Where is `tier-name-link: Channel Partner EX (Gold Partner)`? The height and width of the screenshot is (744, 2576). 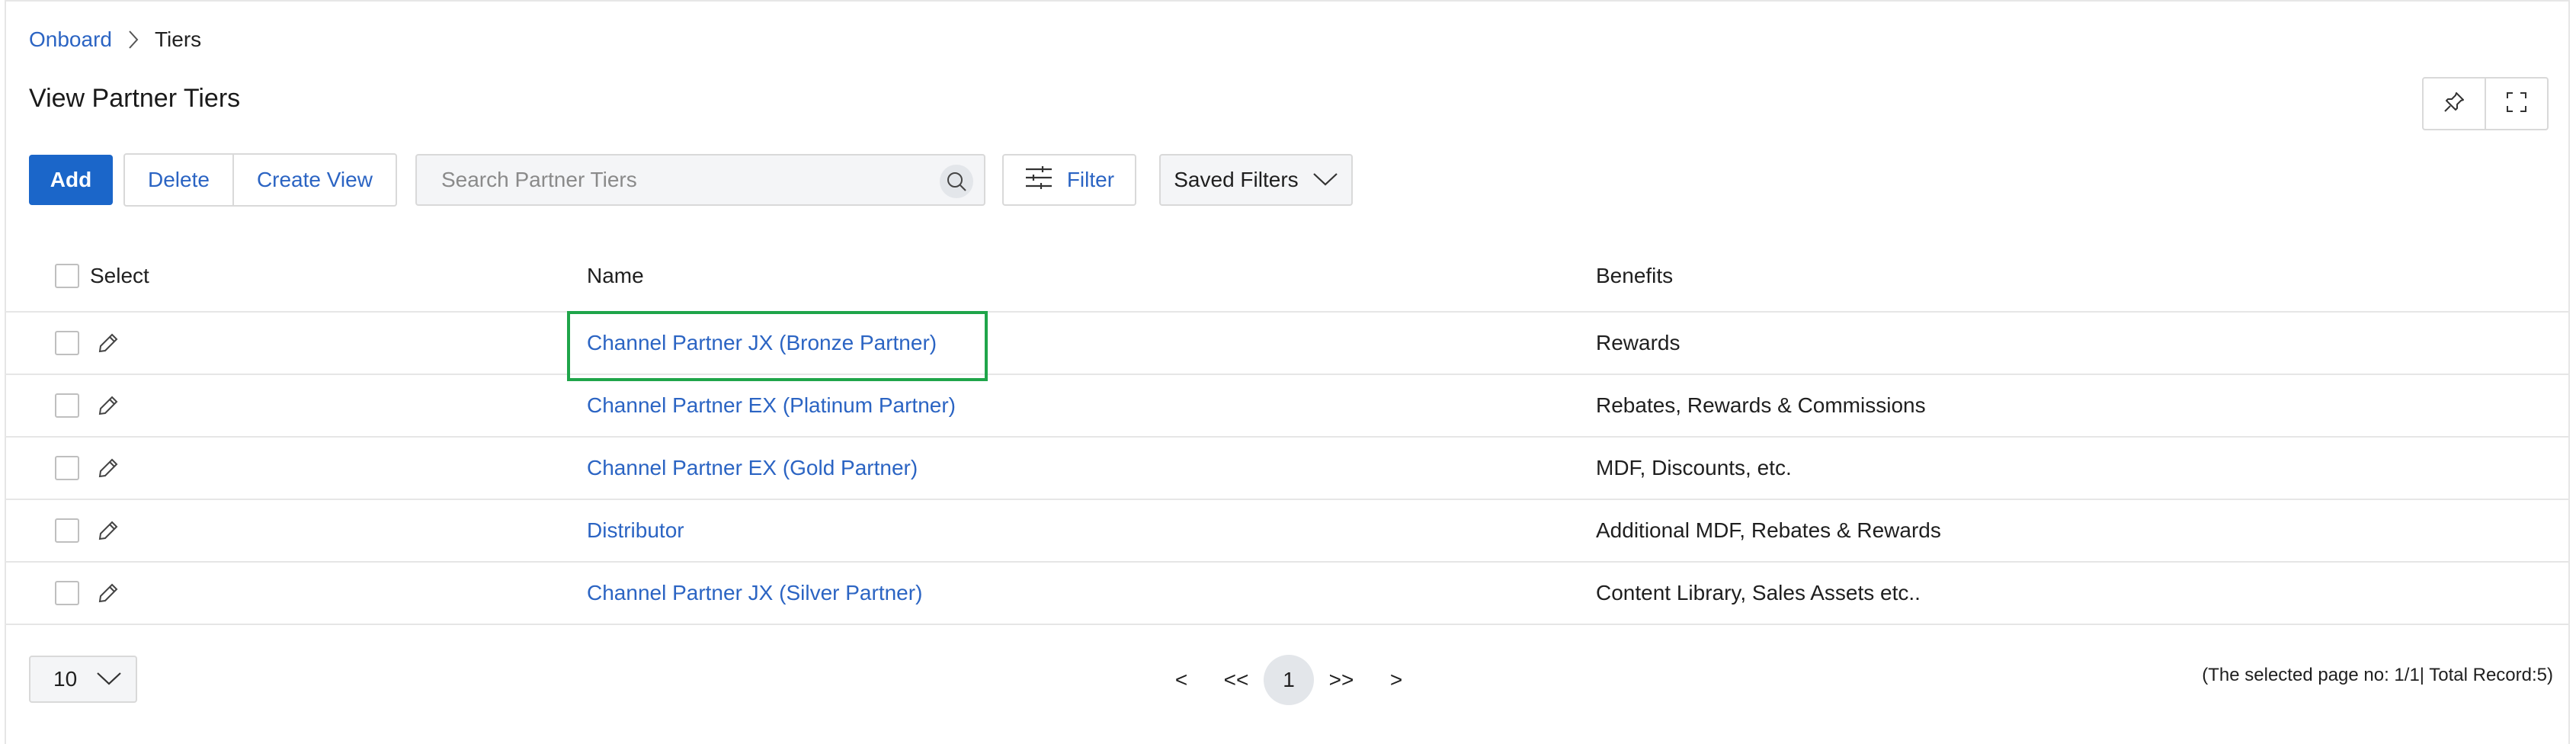 tier-name-link: Channel Partner EX (Gold Partner) is located at coordinates (752, 468).